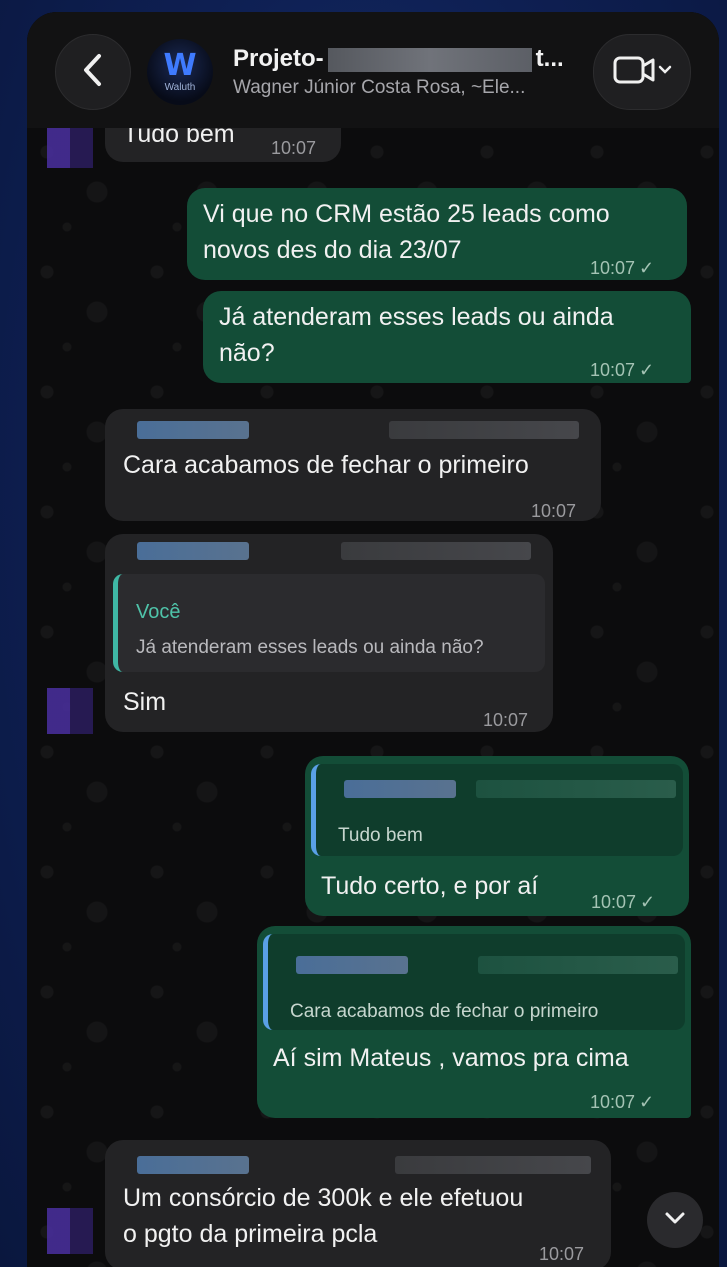 This screenshot has height=1267, width=727. Describe the element at coordinates (247, 353) in the screenshot. I see `message-text-line-2: não?` at that location.